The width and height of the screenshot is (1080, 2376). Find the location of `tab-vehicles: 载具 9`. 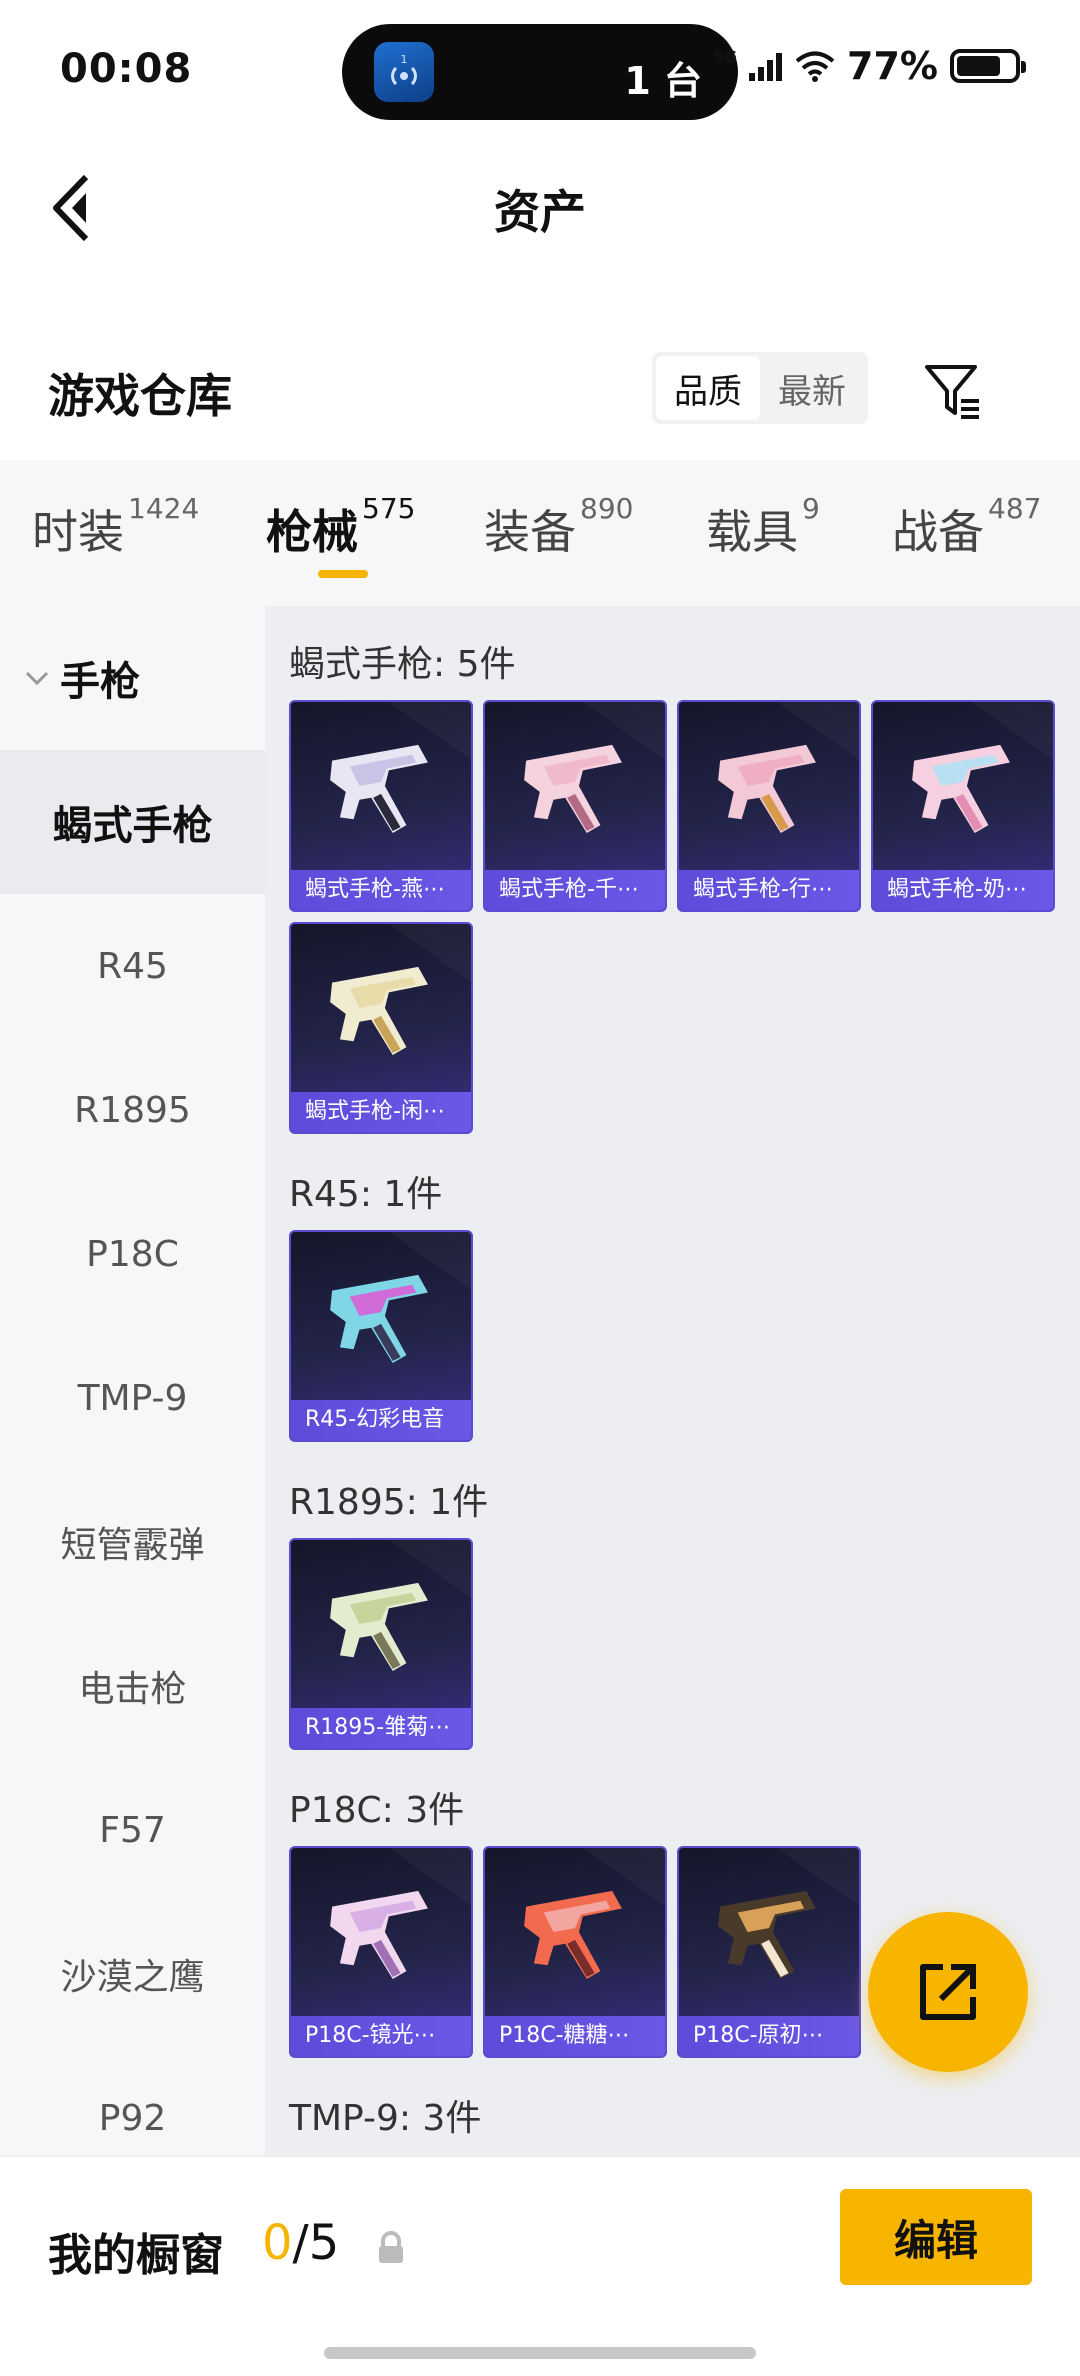

tab-vehicles: 载具 9 is located at coordinates (763, 527).